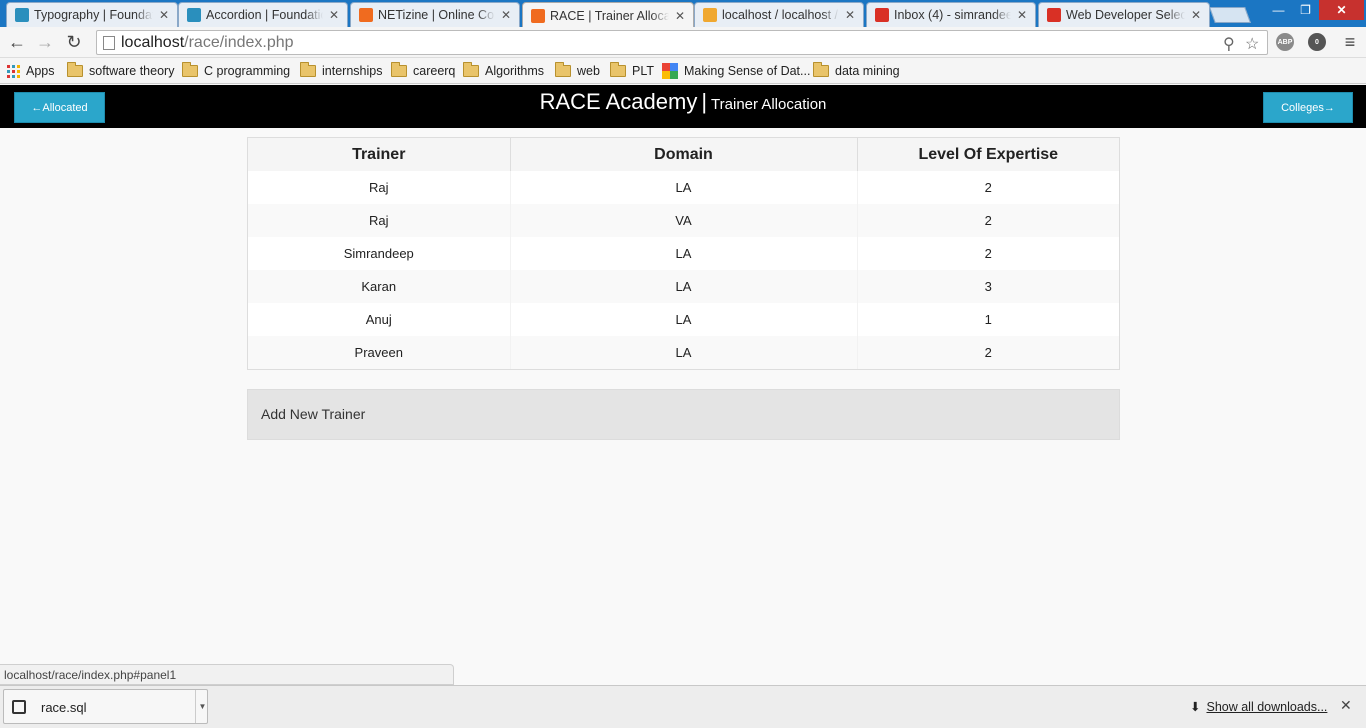  What do you see at coordinates (434, 71) in the screenshot?
I see `bookmark-label: careerq` at bounding box center [434, 71].